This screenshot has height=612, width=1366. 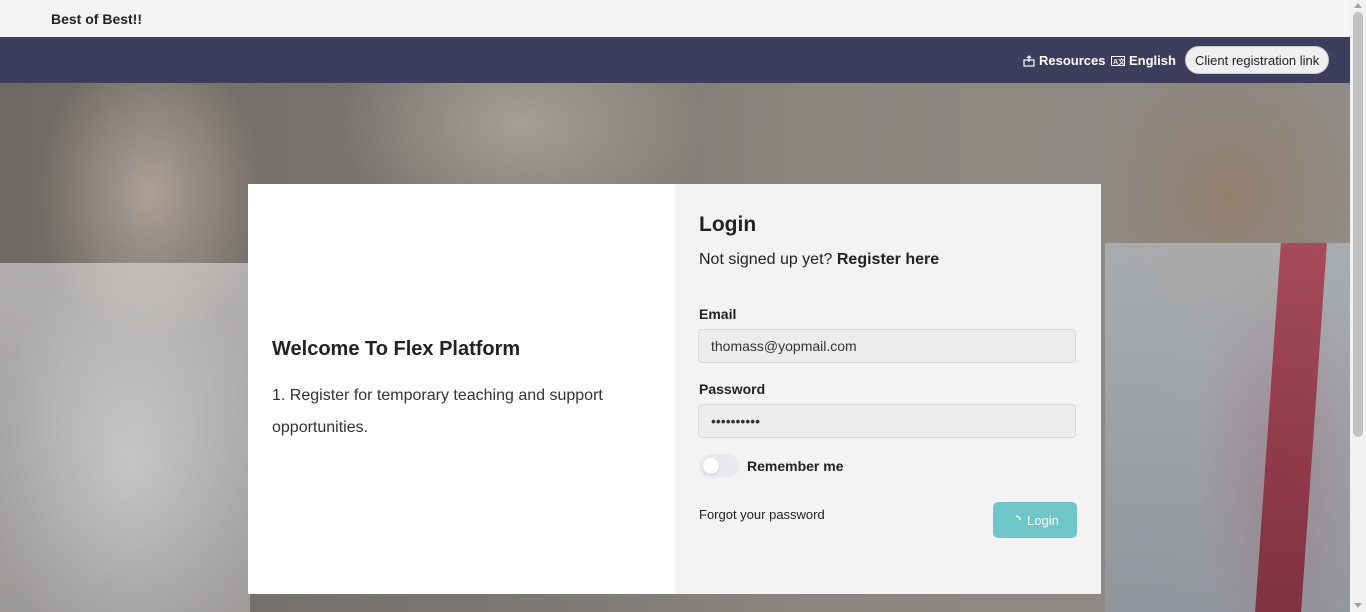 I want to click on scroll-down-arrow-icon, so click(x=1358, y=605).